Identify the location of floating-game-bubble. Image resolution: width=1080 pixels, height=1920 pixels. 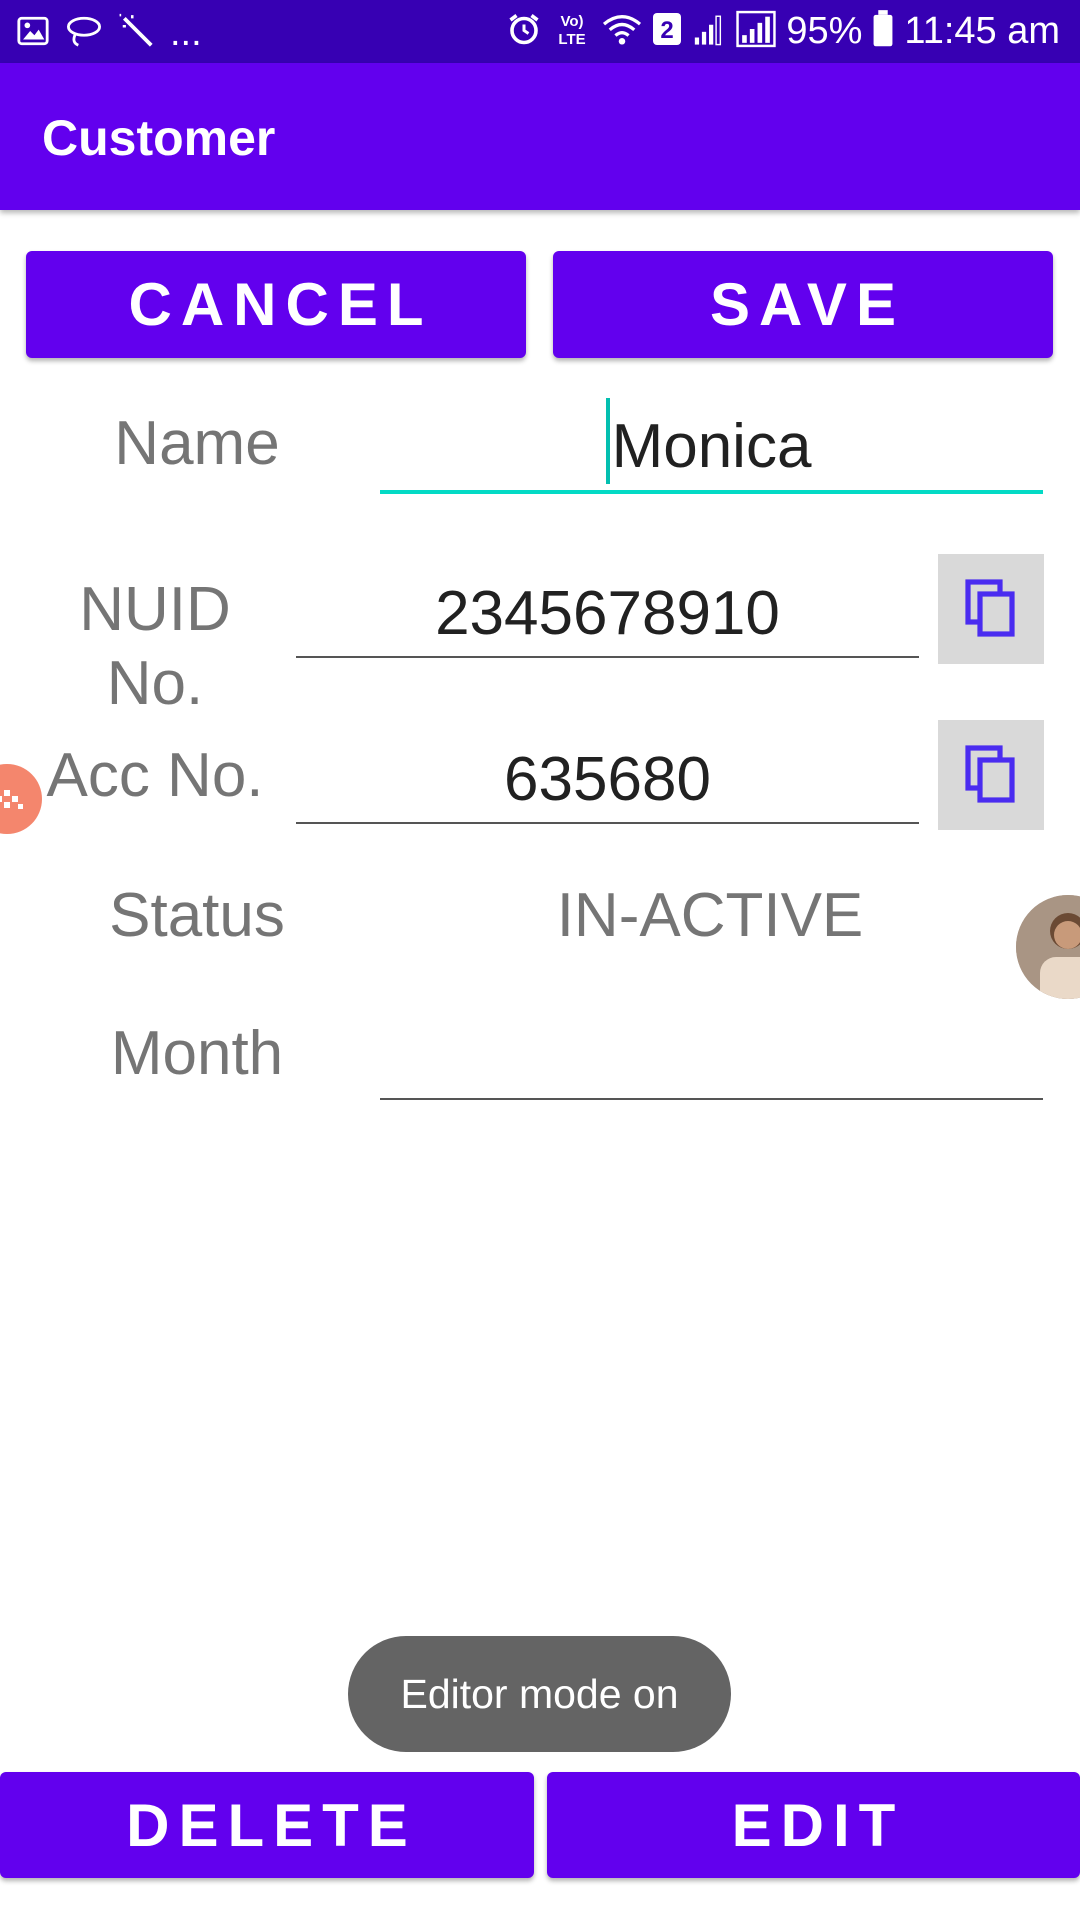
(21, 799).